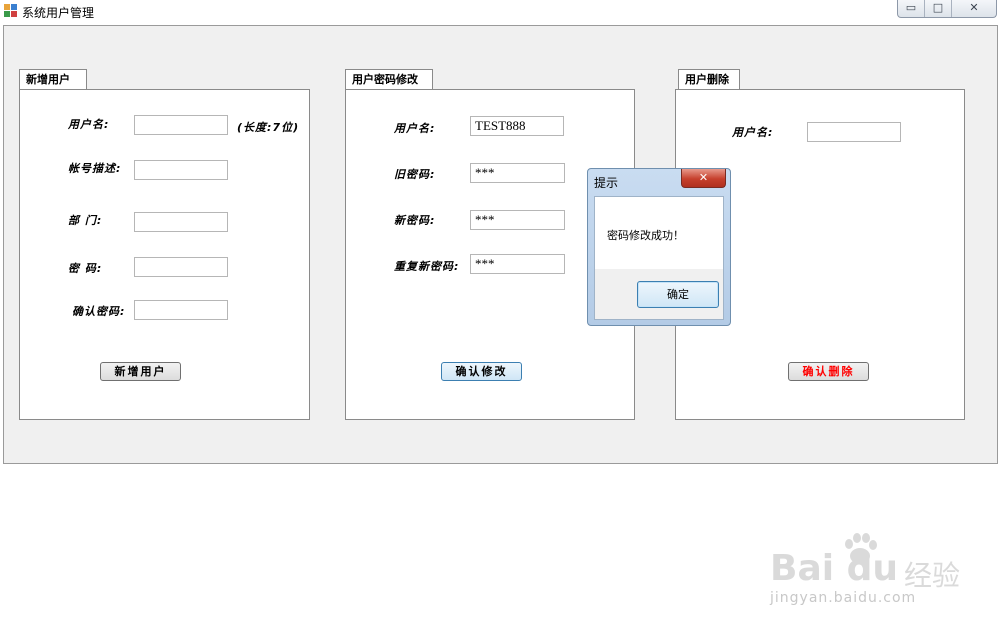 This screenshot has height=634, width=1000. Describe the element at coordinates (11, 11) in the screenshot. I see `app-icon` at that location.